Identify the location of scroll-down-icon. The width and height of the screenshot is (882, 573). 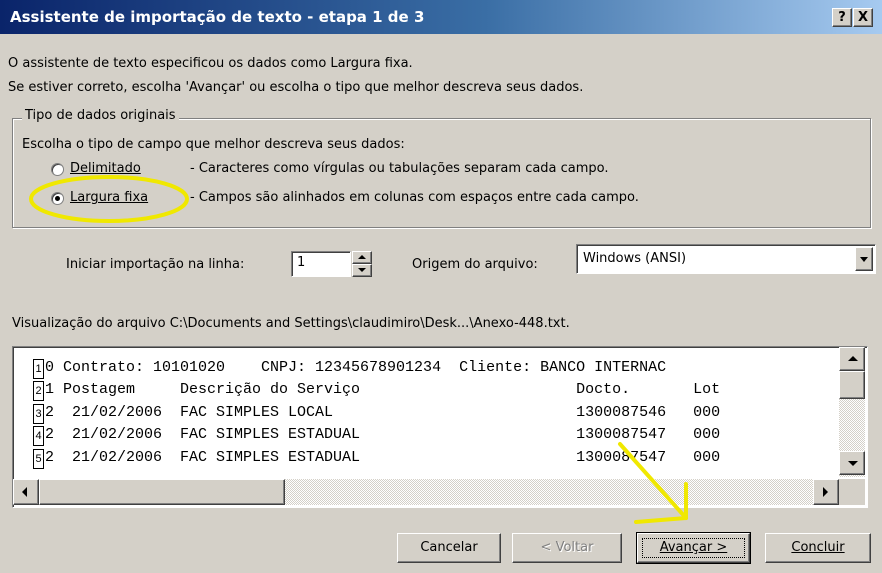
(853, 463).